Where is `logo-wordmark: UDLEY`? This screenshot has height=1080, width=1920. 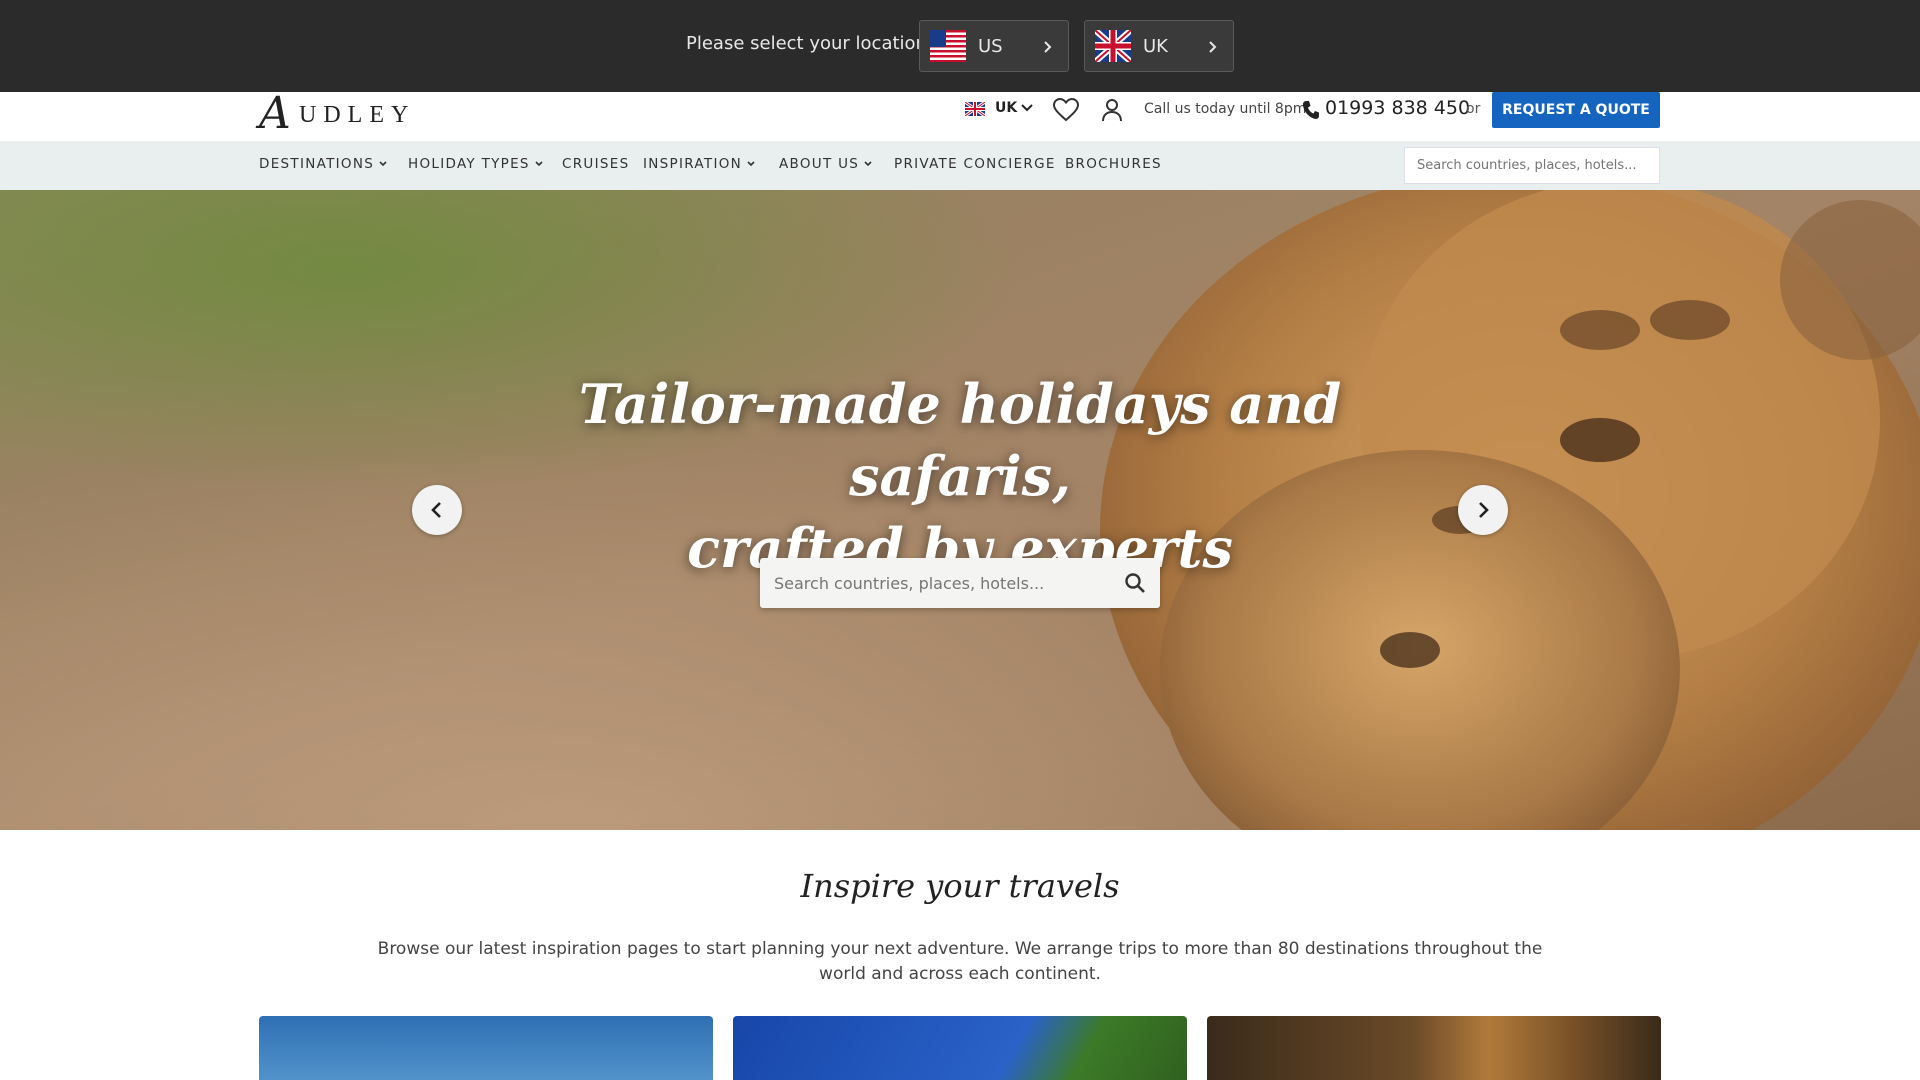
logo-wordmark: UDLEY is located at coordinates (357, 115).